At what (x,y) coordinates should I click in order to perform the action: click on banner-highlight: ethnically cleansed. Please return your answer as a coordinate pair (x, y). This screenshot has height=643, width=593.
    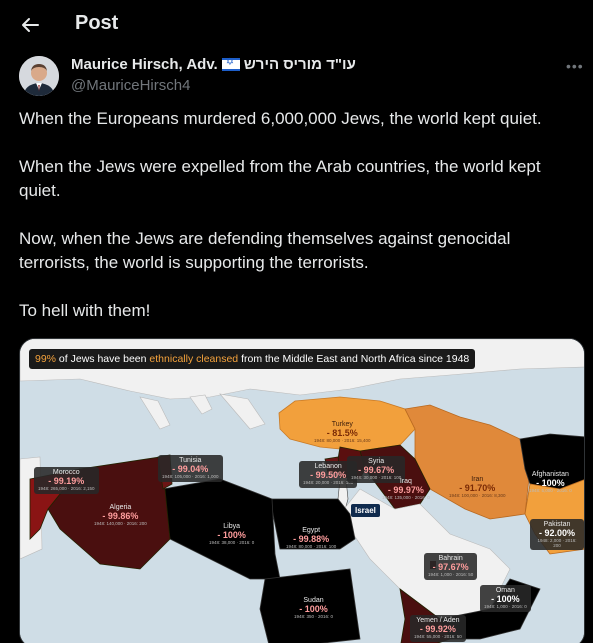
    Looking at the image, I should click on (194, 359).